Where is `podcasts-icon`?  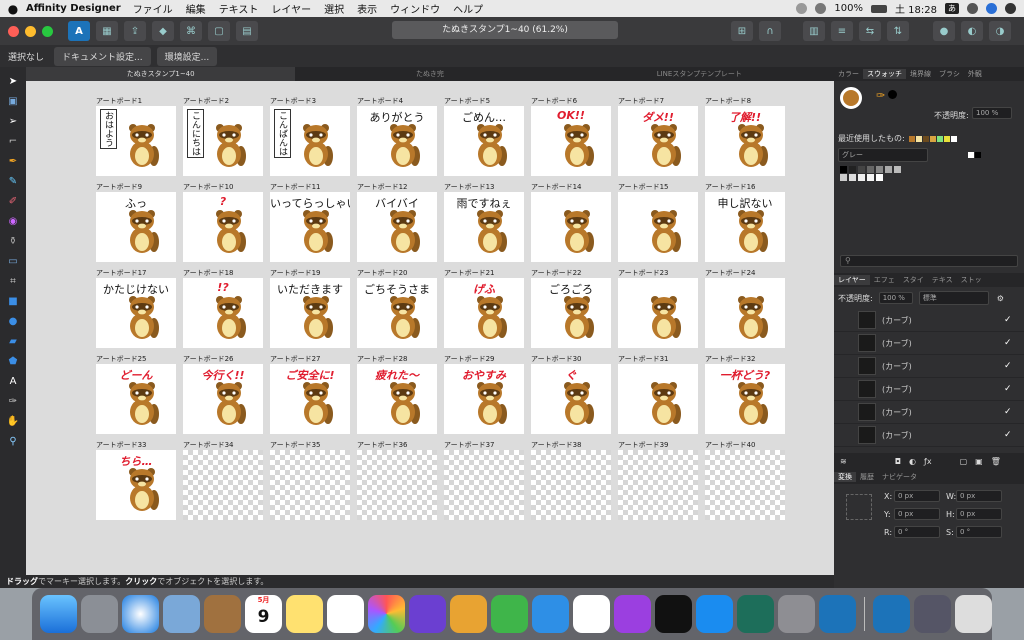 podcasts-icon is located at coordinates (632, 614).